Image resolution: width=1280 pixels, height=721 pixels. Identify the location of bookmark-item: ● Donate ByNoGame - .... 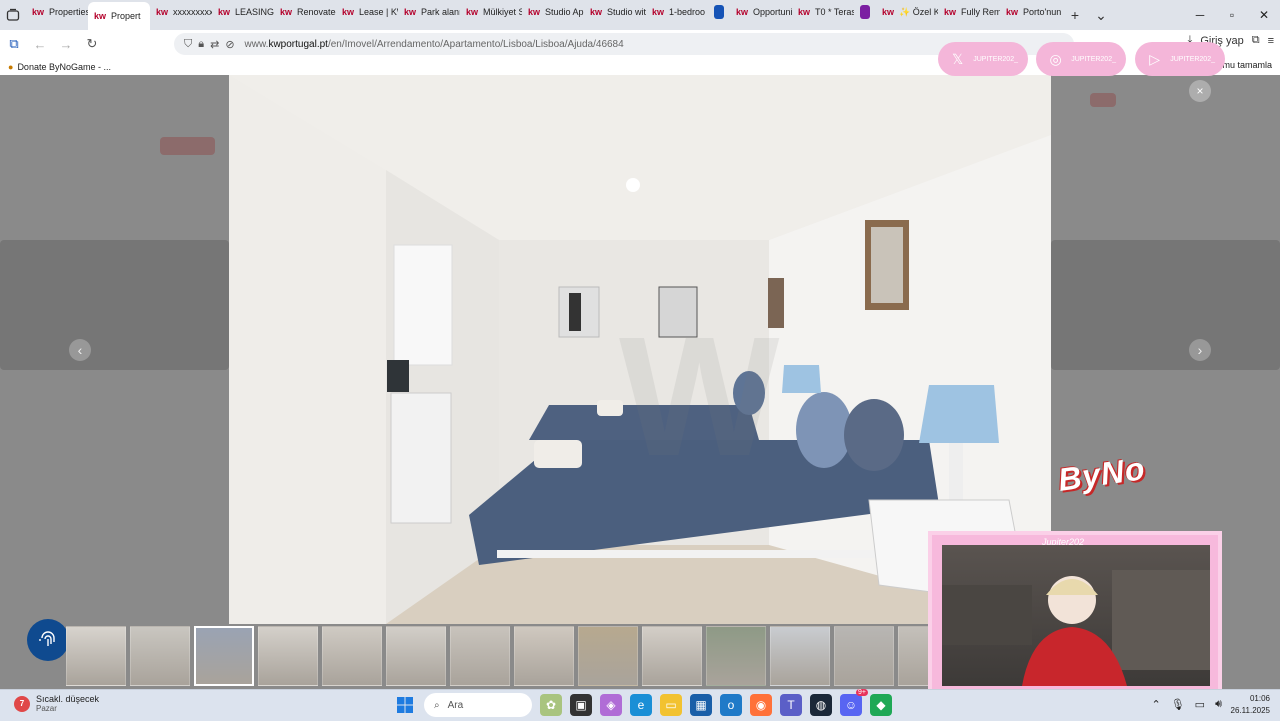
(59, 67).